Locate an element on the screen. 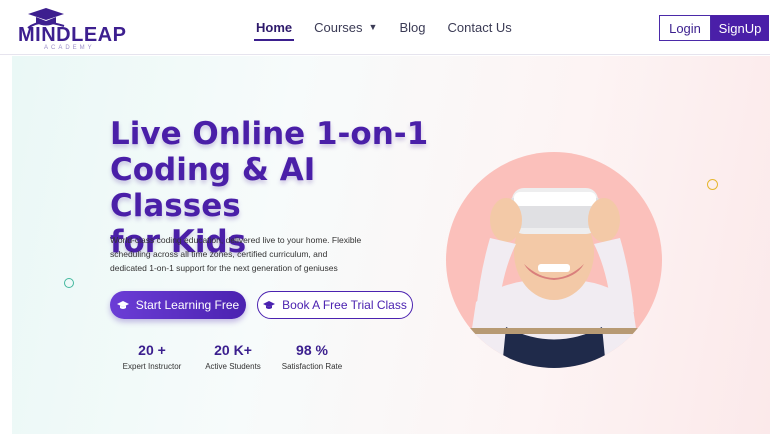 This screenshot has width=770, height=438. chevron-down-icon: ▼ is located at coordinates (373, 27).